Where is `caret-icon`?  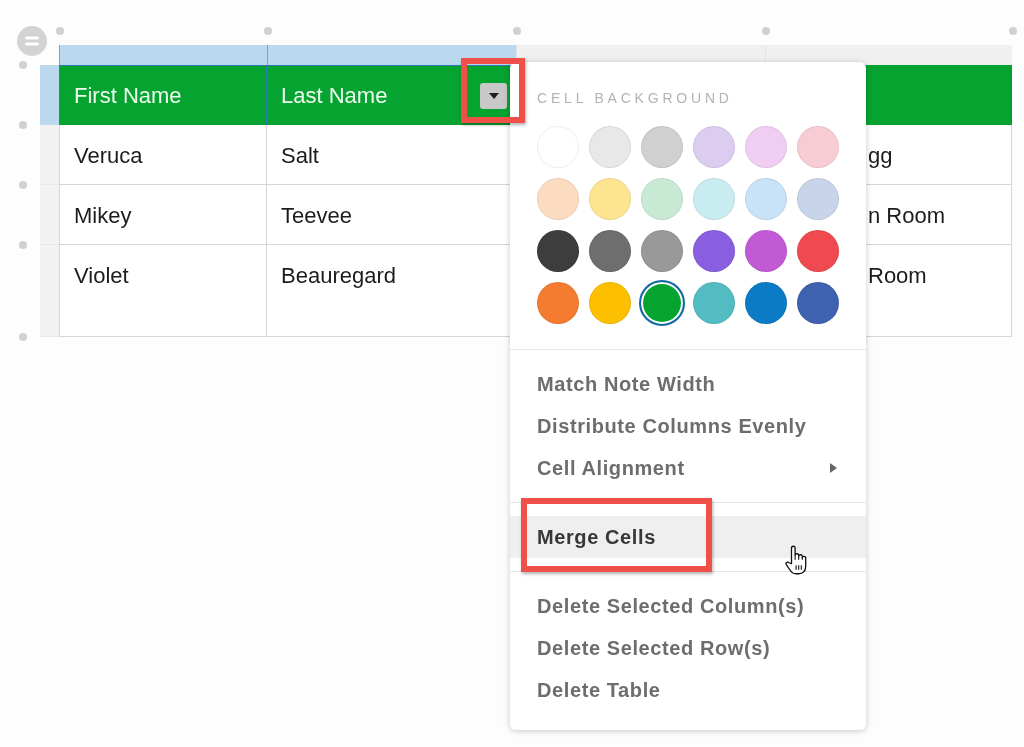 caret-icon is located at coordinates (493, 95).